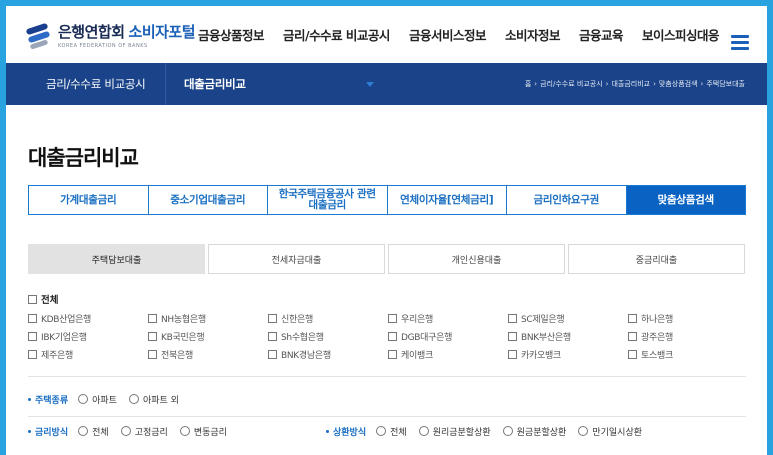 Image resolution: width=773 pixels, height=455 pixels. I want to click on breadcrumb: 홈 › 금리/수수료 비교공시 › 대출금리비교 › 맞춤상품검색 › 주택담보대출, so click(634, 84).